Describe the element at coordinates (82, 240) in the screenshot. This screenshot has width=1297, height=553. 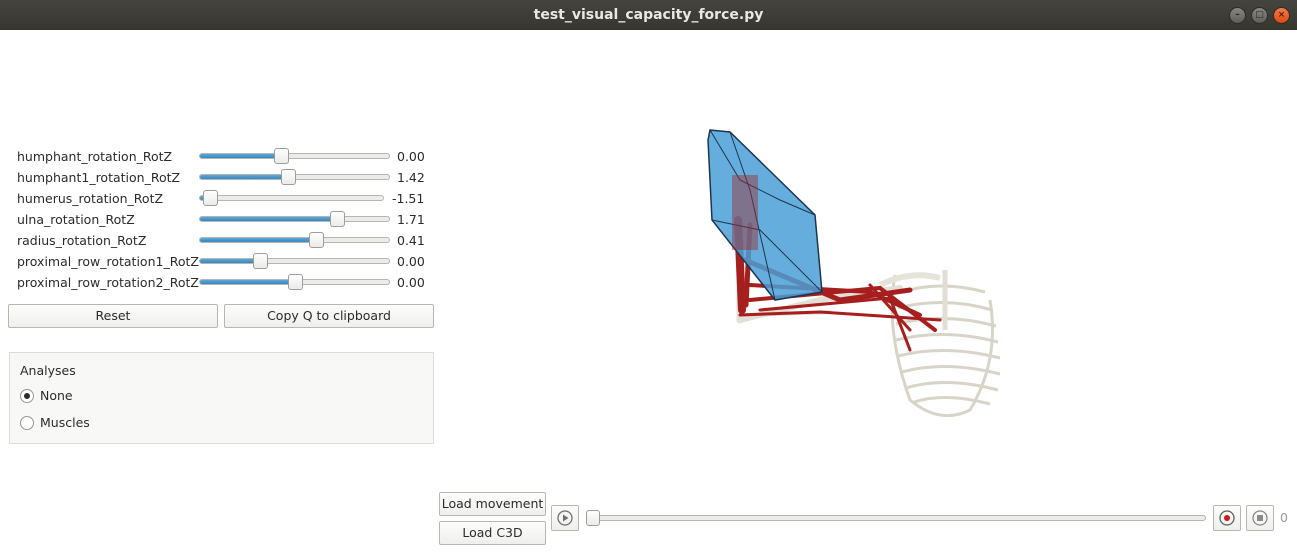
I see `slider-label: radius_rotation_RotZ` at that location.